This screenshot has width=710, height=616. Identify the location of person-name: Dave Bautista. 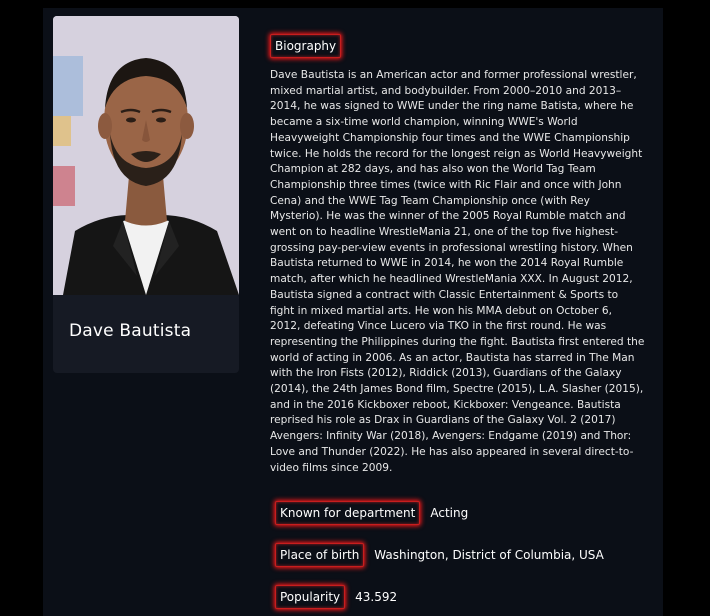
(130, 331).